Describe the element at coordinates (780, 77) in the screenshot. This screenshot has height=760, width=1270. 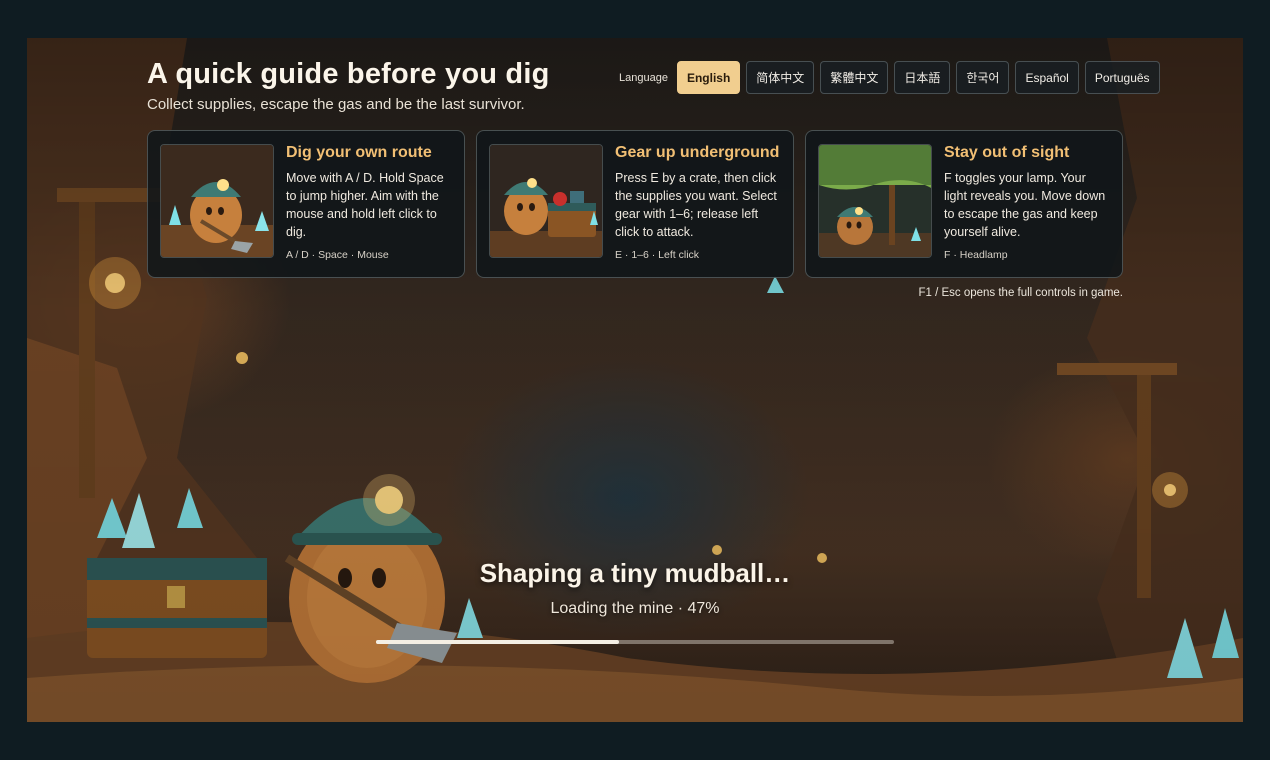
I see `language-button-simplified-chinese: 简体中文` at that location.